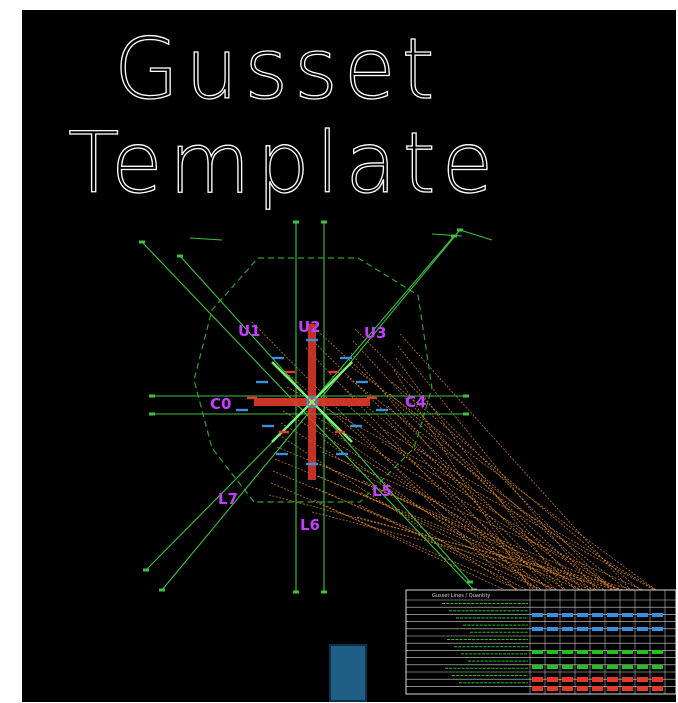 This screenshot has height=703, width=678. I want to click on title-line-2: Template, so click(283, 163).